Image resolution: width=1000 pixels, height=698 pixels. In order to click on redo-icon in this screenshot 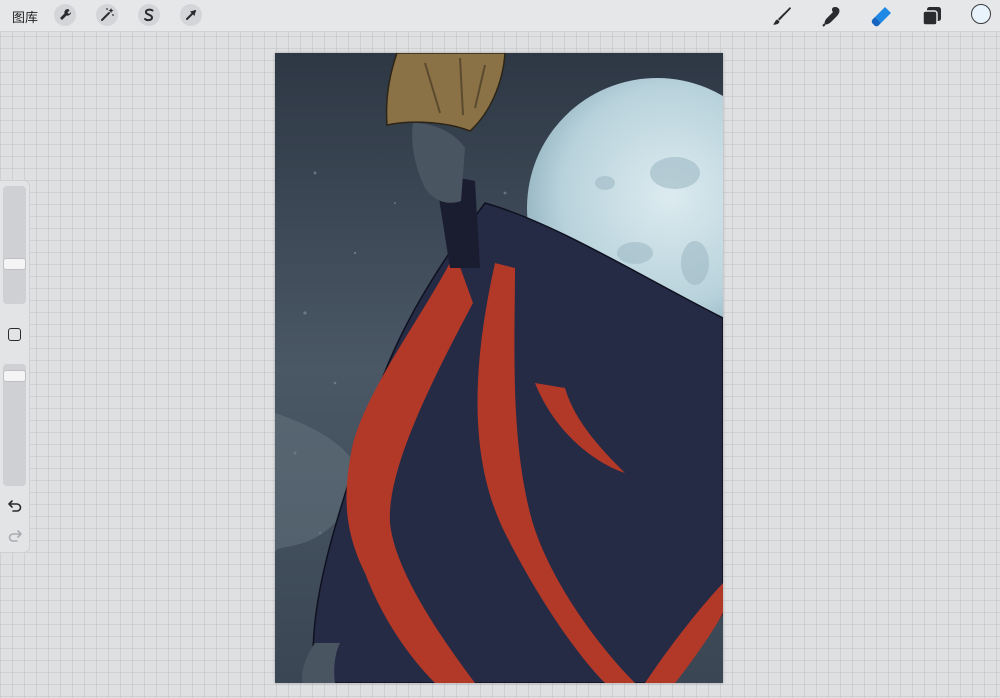, I will do `click(15, 536)`.